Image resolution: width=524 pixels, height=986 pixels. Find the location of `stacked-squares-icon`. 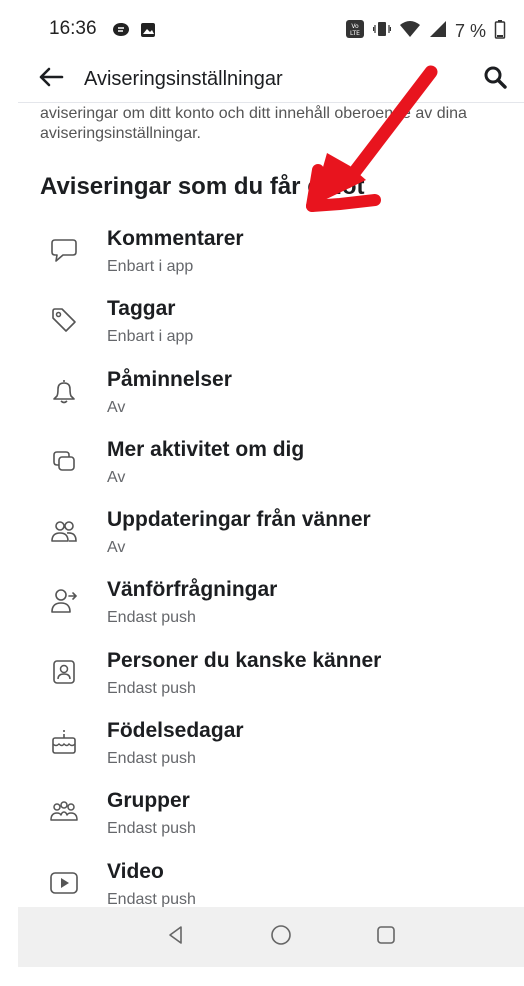

stacked-squares-icon is located at coordinates (64, 461).